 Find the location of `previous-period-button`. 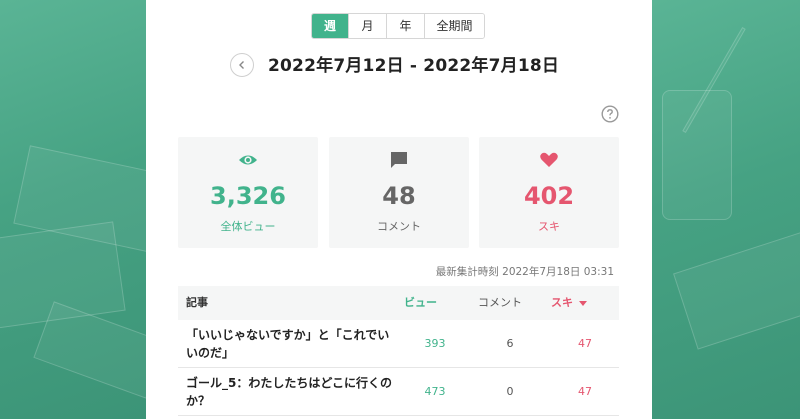

previous-period-button is located at coordinates (242, 65).